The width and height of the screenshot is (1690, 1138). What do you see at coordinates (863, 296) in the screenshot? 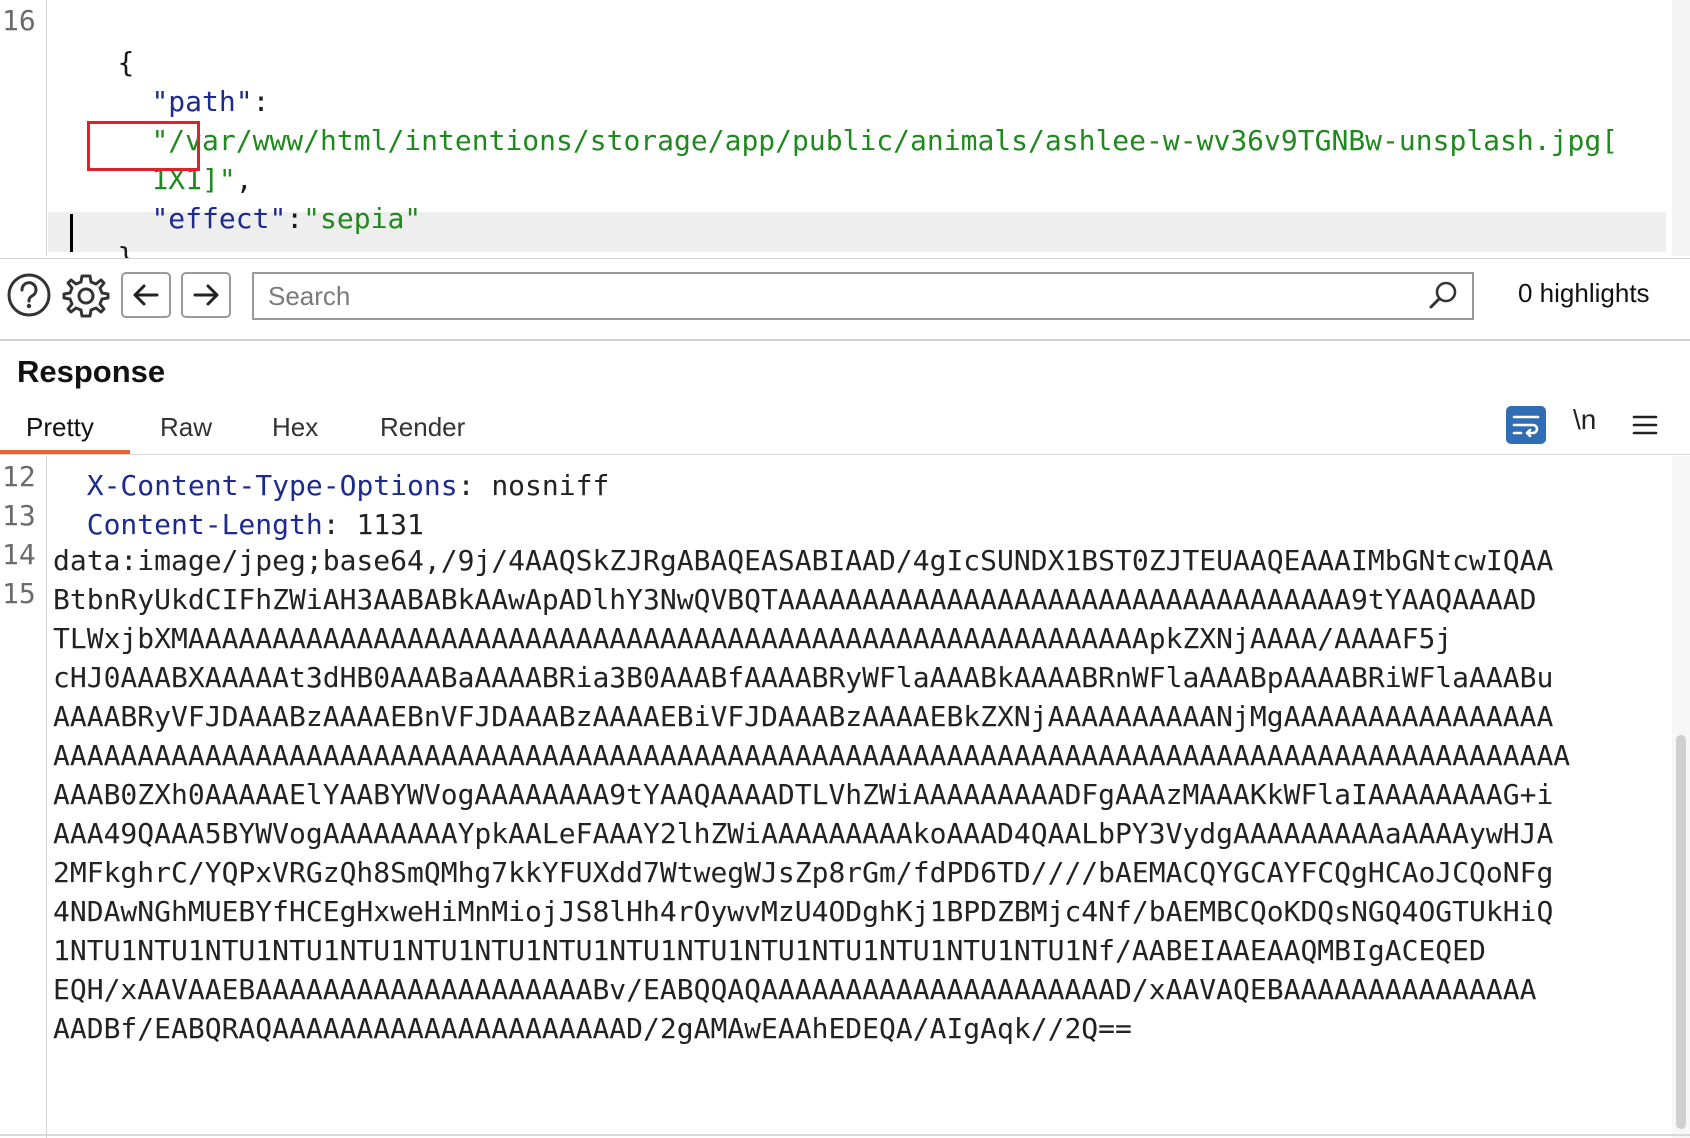
I see `search-input` at bounding box center [863, 296].